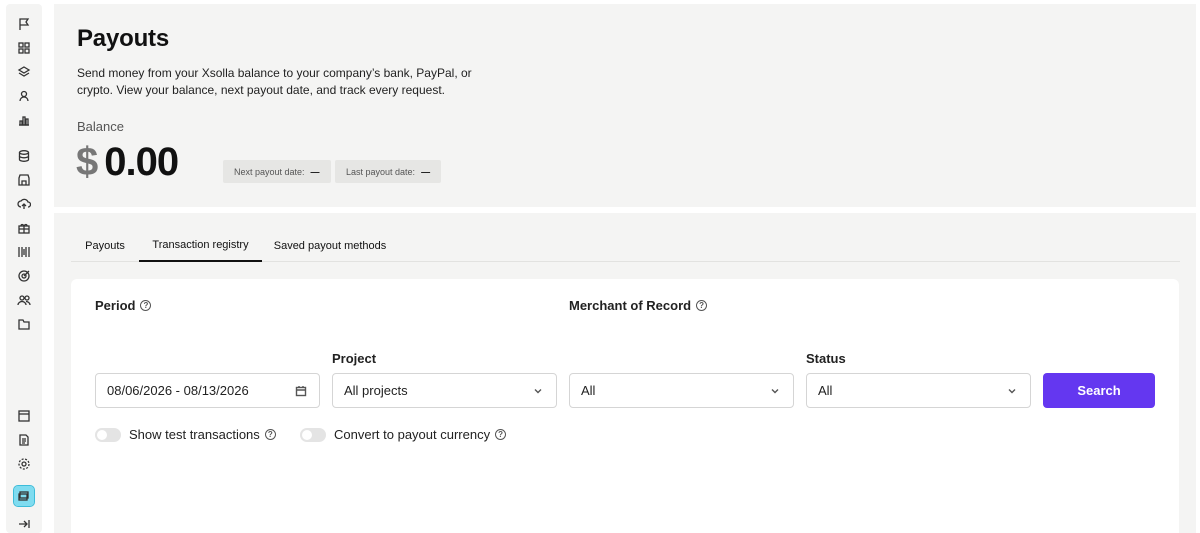  Describe the element at coordinates (381, 171) in the screenshot. I see `last-payout-label: Last payout date:` at that location.